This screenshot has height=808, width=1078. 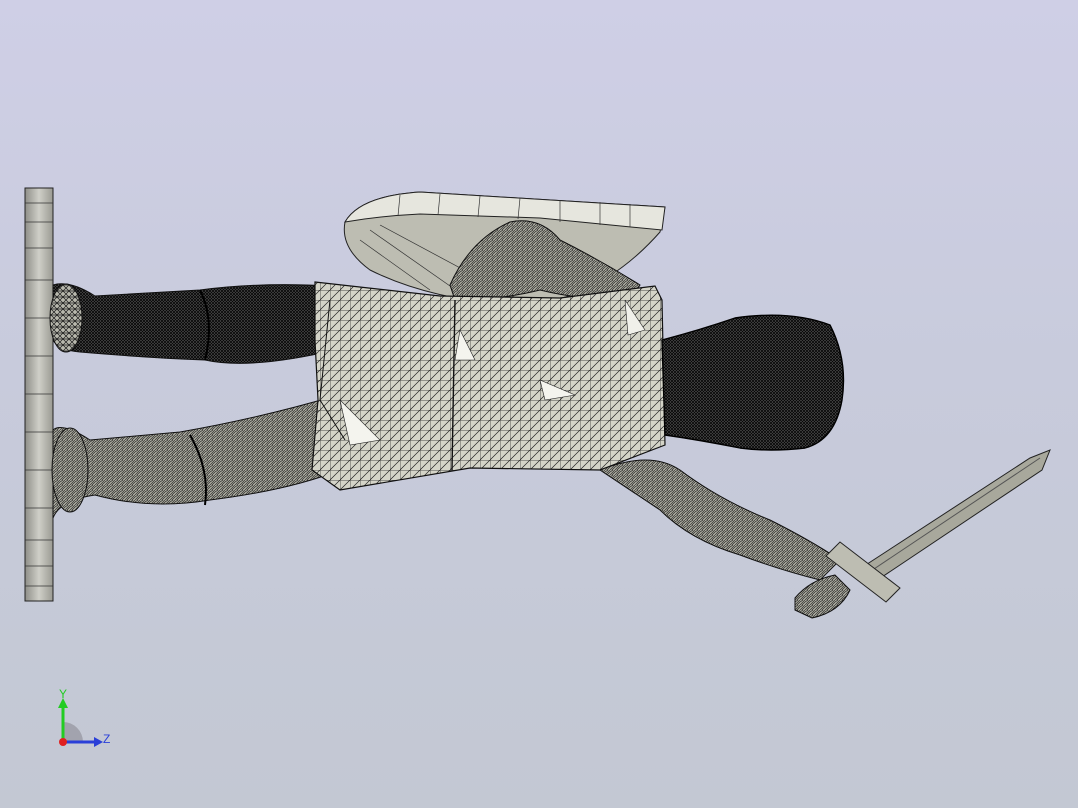 What do you see at coordinates (753, 382) in the screenshot?
I see `head` at bounding box center [753, 382].